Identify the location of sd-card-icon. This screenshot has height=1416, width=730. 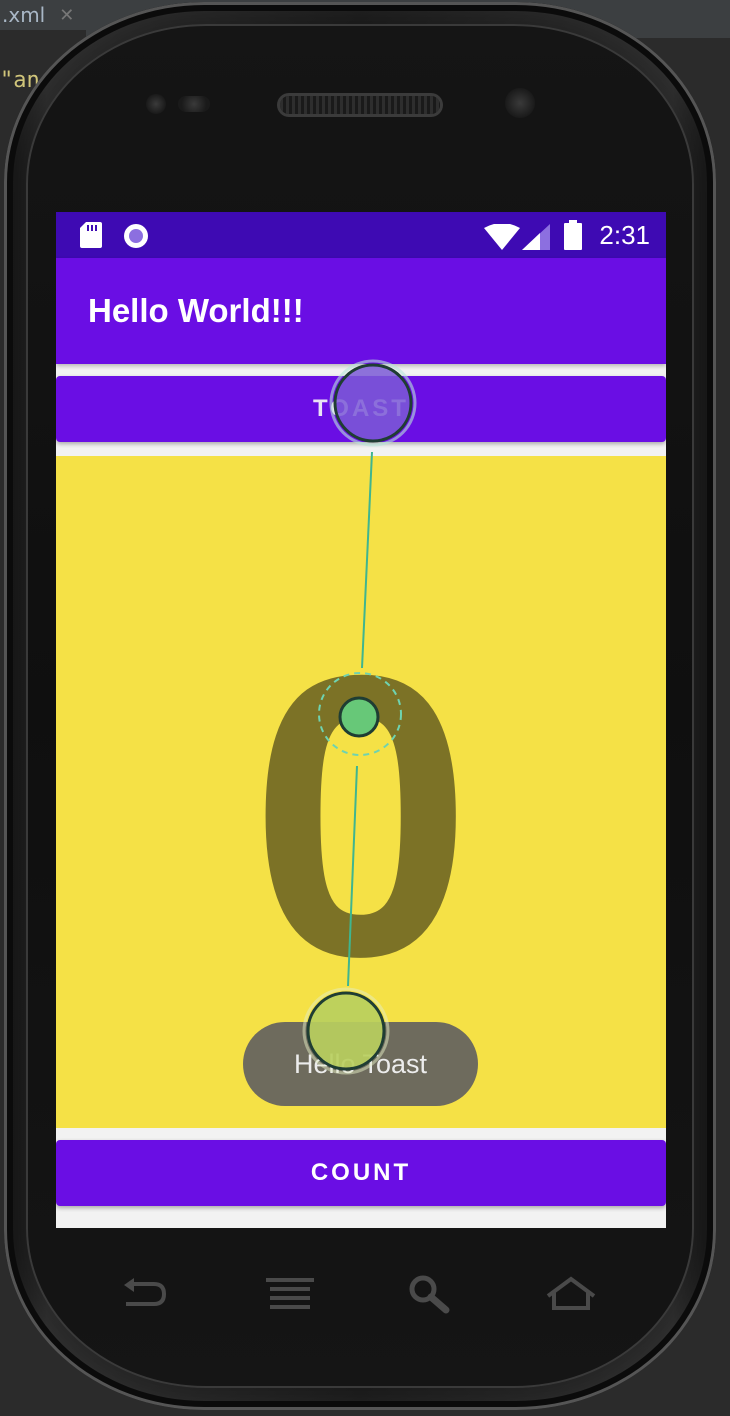
(91, 235).